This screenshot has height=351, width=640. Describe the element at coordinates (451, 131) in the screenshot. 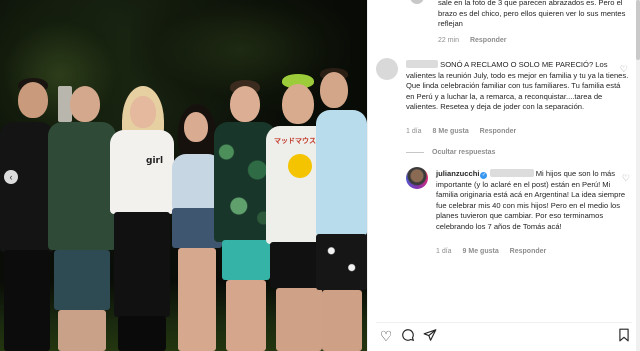

I see `likes-count: 8 Me gusta` at that location.